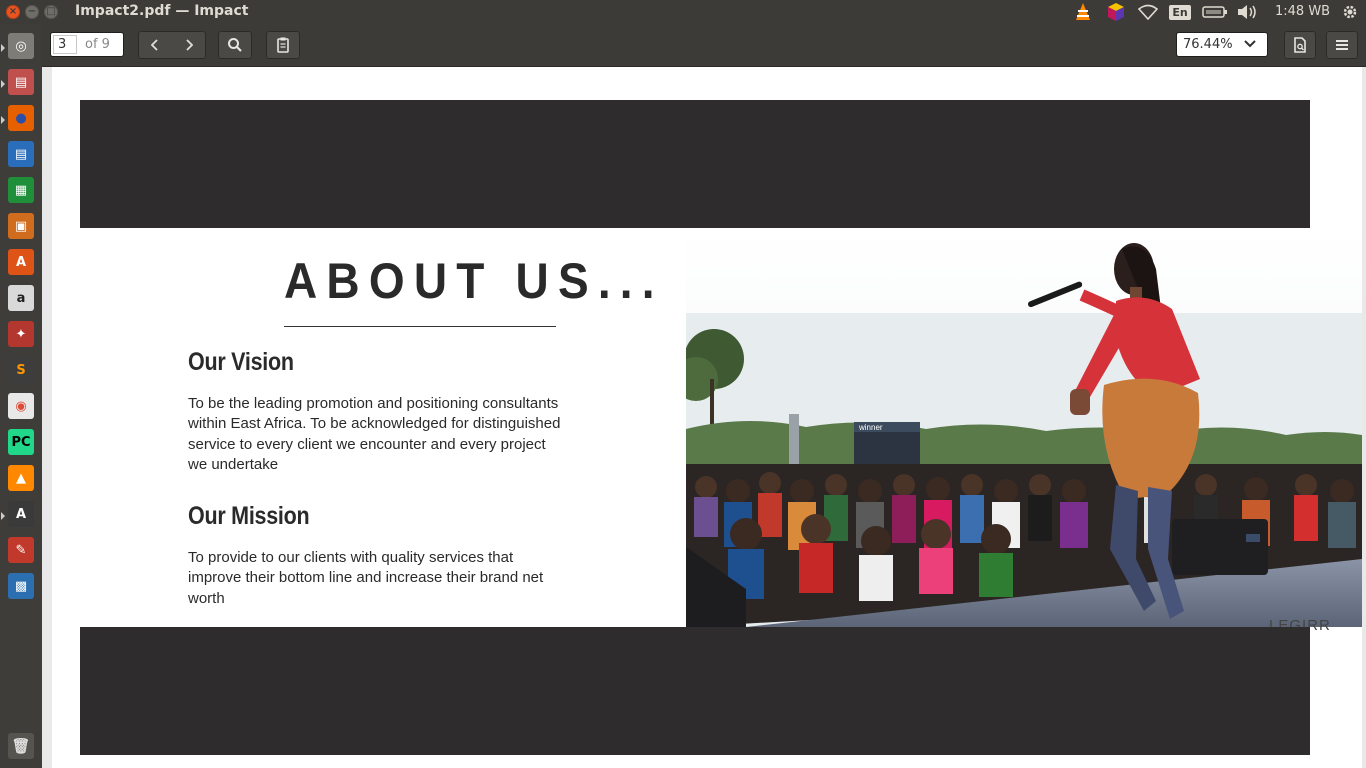 Image resolution: width=1366 pixels, height=768 pixels. I want to click on wifi-icon, so click(1148, 12).